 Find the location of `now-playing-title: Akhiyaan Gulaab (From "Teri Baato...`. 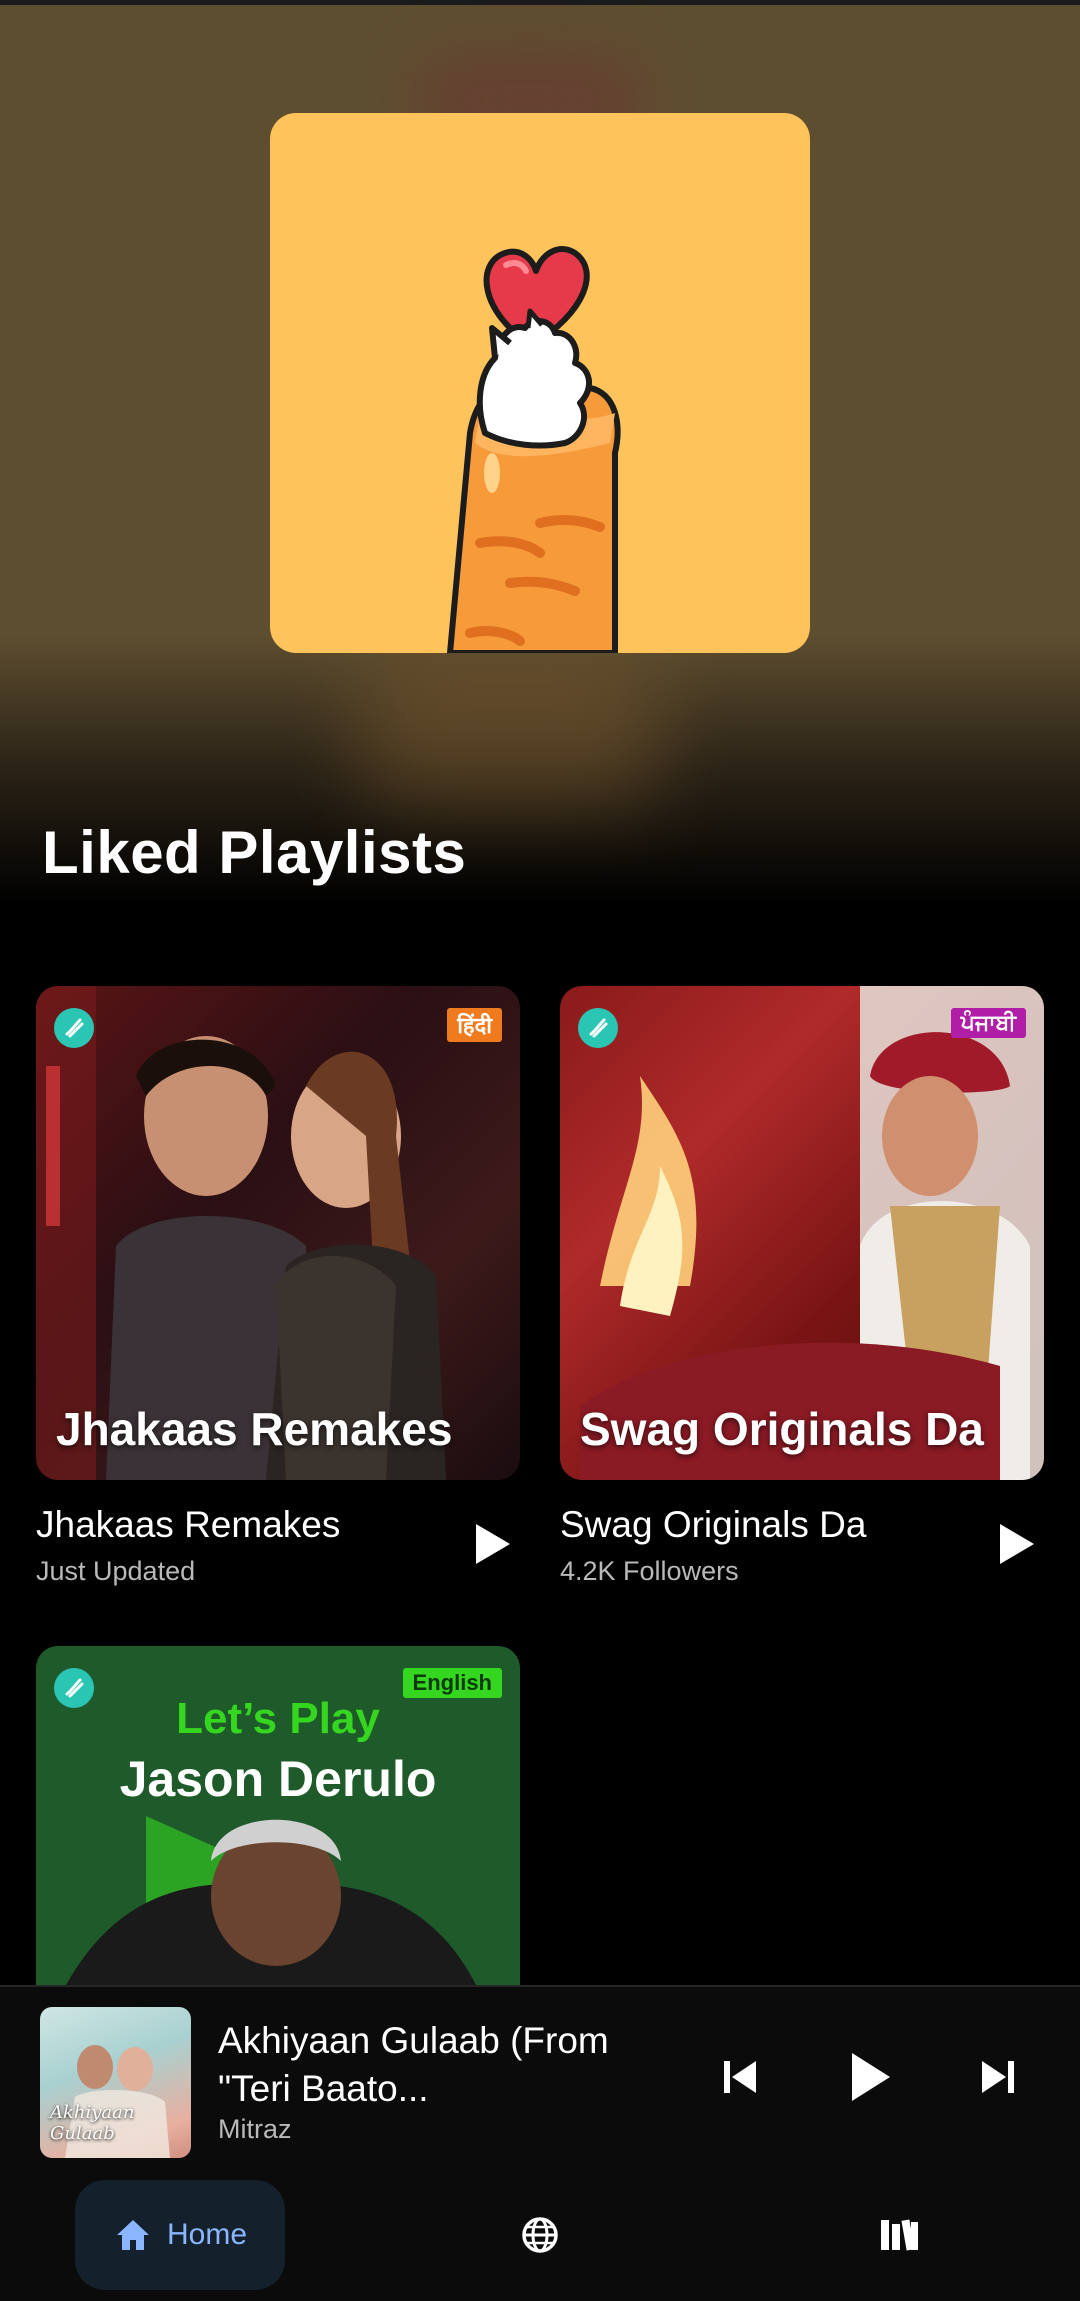

now-playing-title: Akhiyaan Gulaab (From "Teri Baato... is located at coordinates (438, 2065).